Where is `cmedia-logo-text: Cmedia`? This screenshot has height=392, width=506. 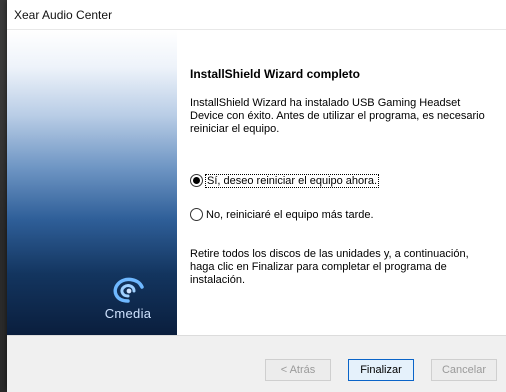
cmedia-logo-text: Cmedia is located at coordinates (128, 313).